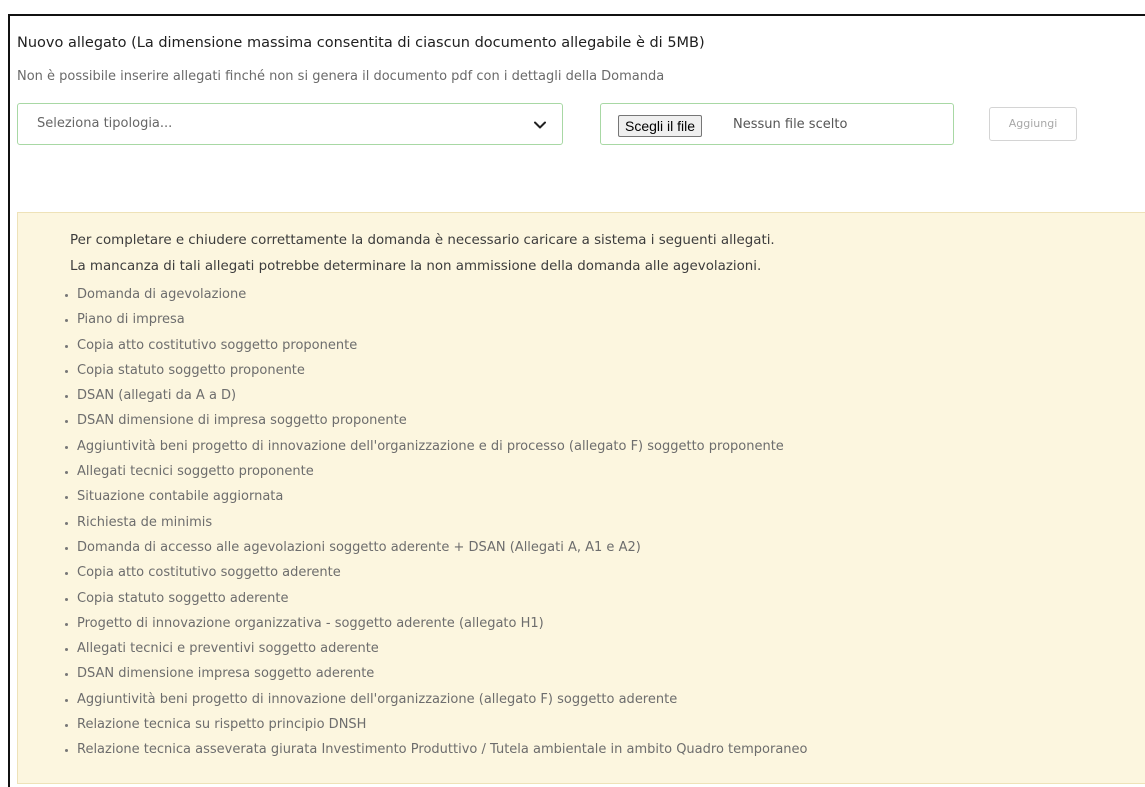 The height and width of the screenshot is (787, 1145). Describe the element at coordinates (435, 474) in the screenshot. I see `list-item: Allegati tecnici soggetto proponente` at that location.